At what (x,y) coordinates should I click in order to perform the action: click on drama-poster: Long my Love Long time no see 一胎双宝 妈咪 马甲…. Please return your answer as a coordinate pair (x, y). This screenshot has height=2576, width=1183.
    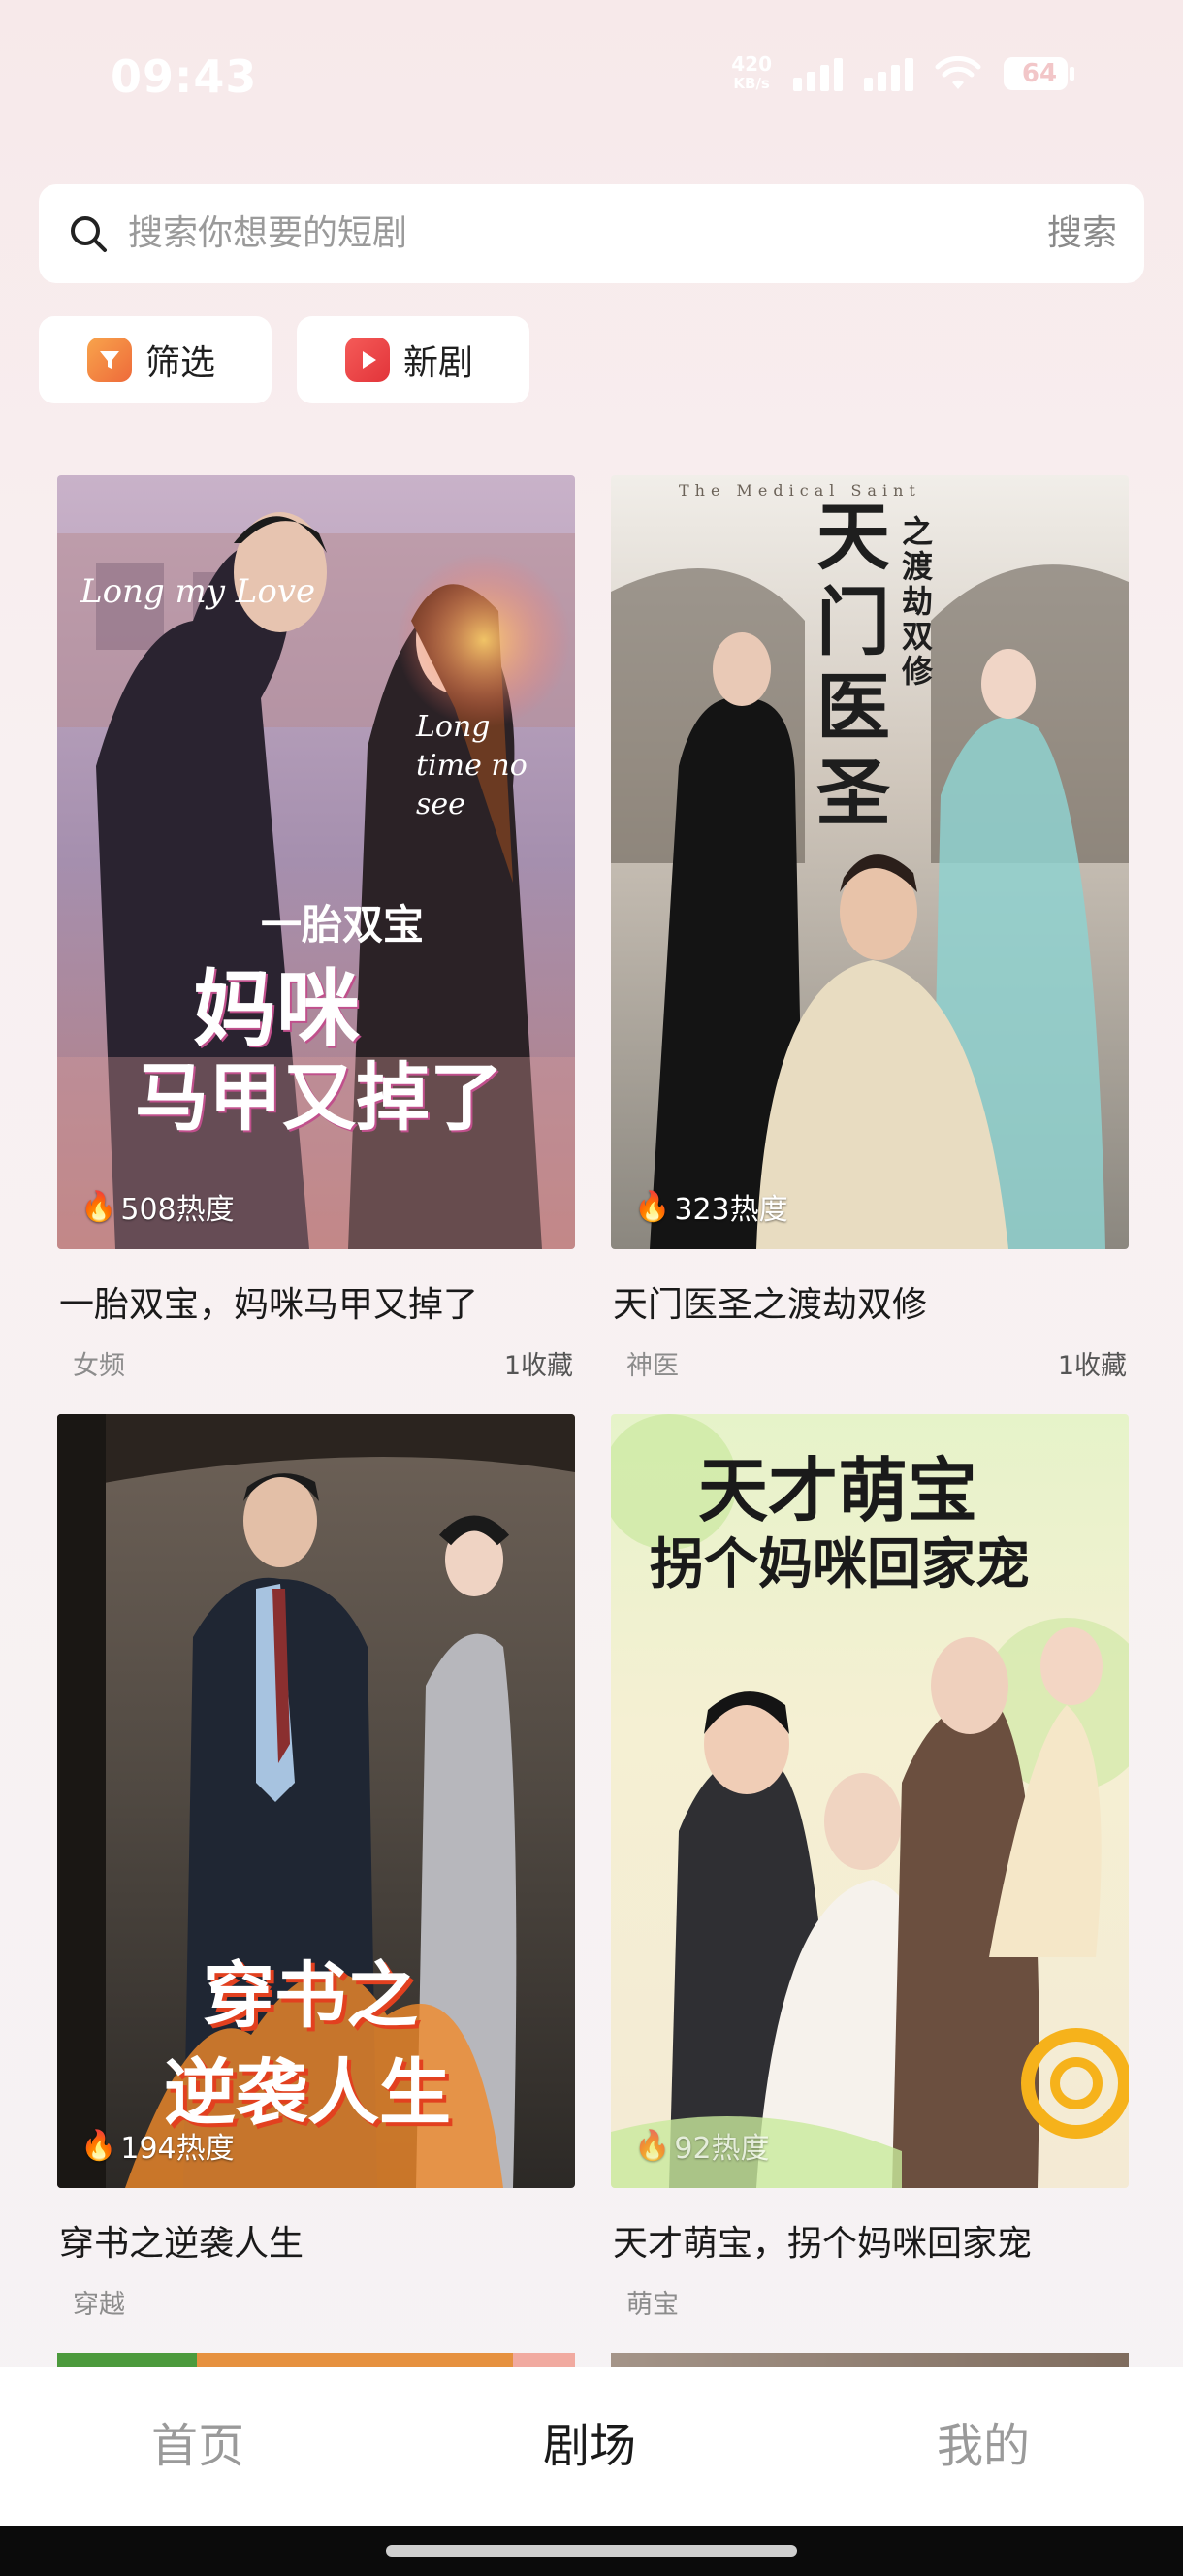
    Looking at the image, I should click on (316, 862).